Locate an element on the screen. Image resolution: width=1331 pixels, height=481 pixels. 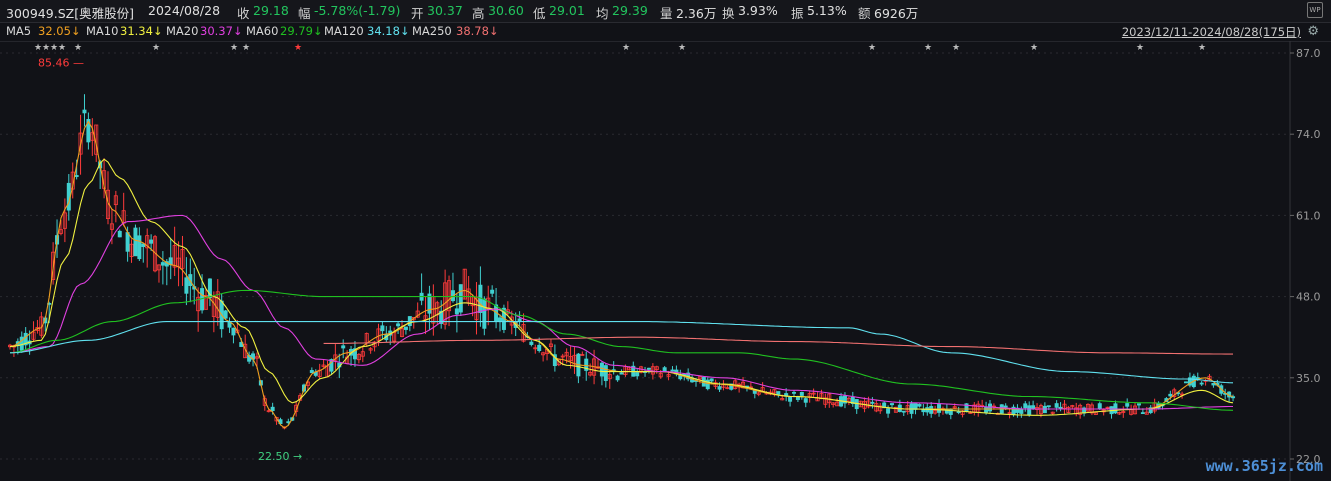
quote-date: 2024/08/28 is located at coordinates (184, 10).